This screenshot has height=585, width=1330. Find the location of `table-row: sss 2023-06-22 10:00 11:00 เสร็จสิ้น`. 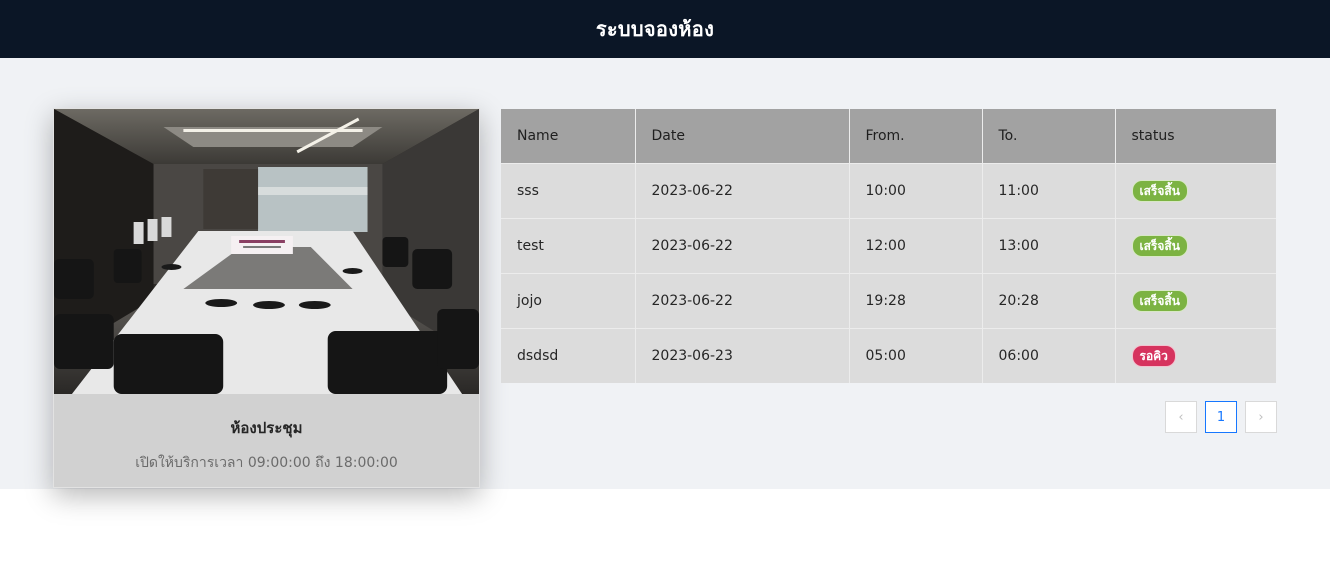

table-row: sss 2023-06-22 10:00 11:00 เสร็จสิ้น is located at coordinates (888, 190).